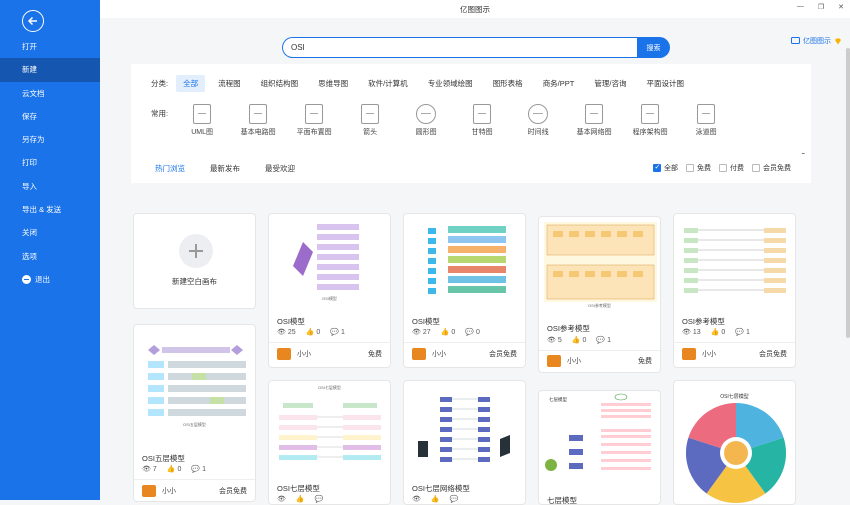 This screenshot has height=505, width=850. Describe the element at coordinates (689, 354) in the screenshot. I see `avatar` at that location.